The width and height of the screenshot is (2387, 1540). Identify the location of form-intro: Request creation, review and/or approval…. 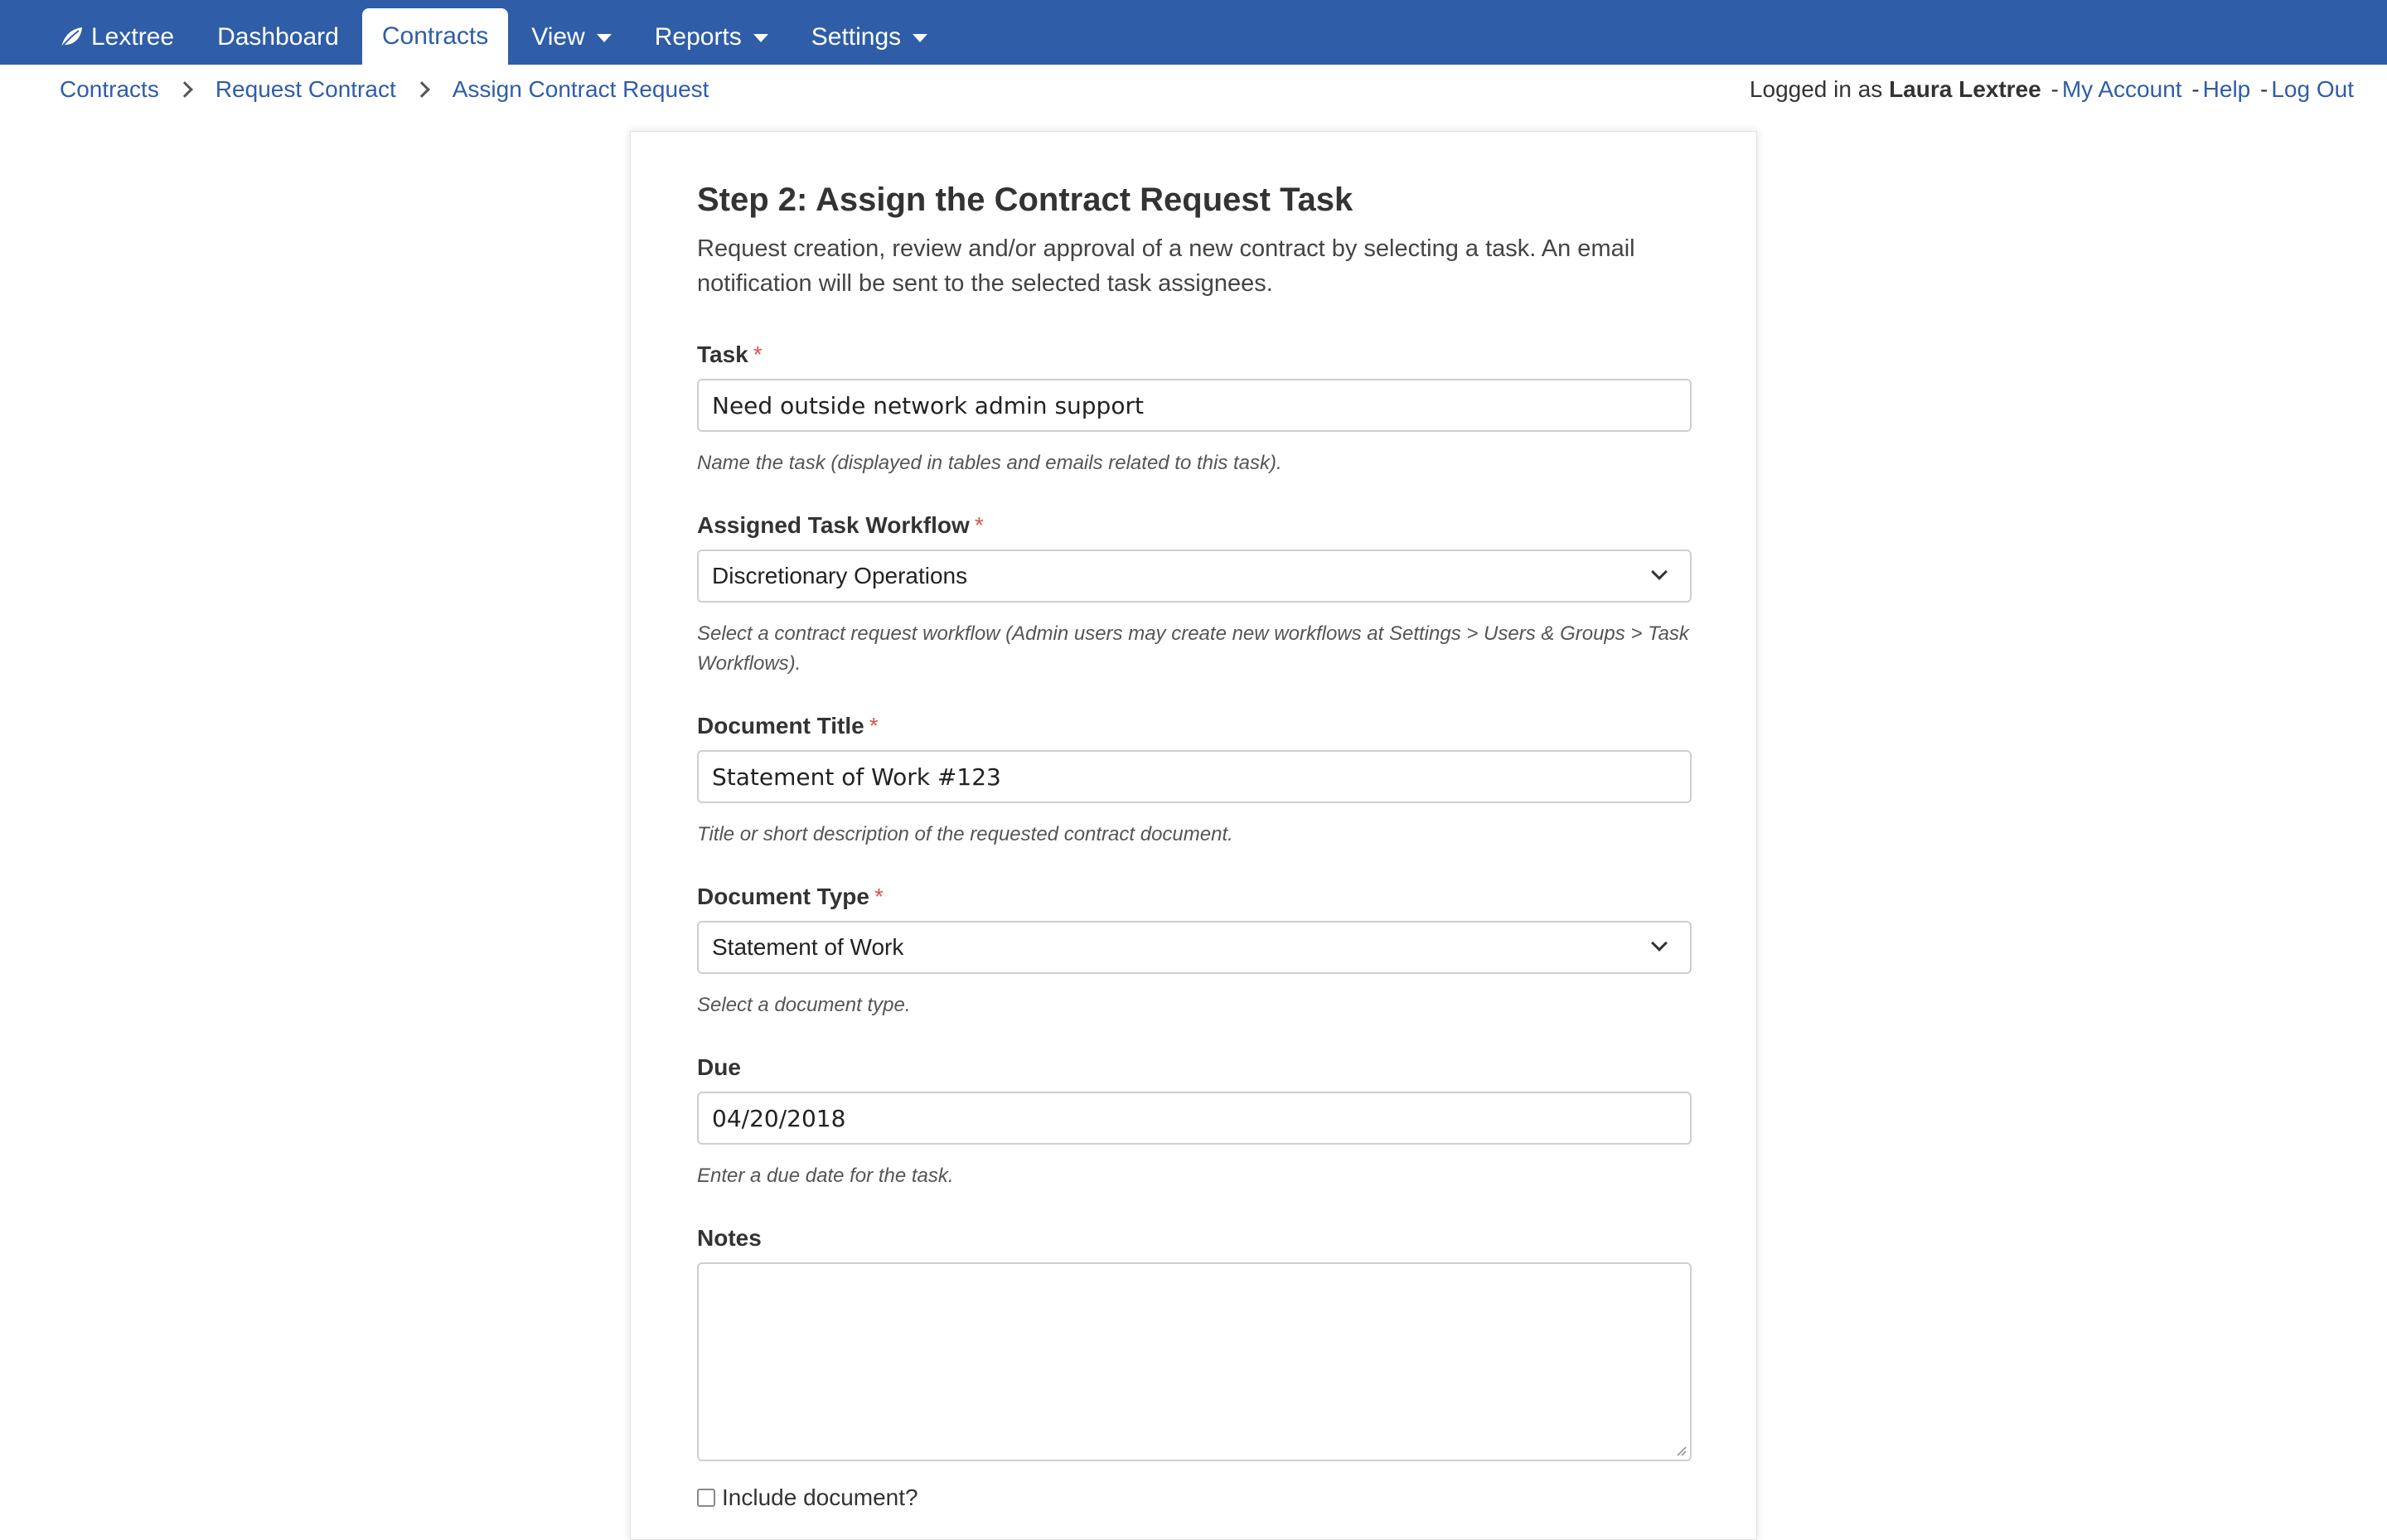
(1166, 266).